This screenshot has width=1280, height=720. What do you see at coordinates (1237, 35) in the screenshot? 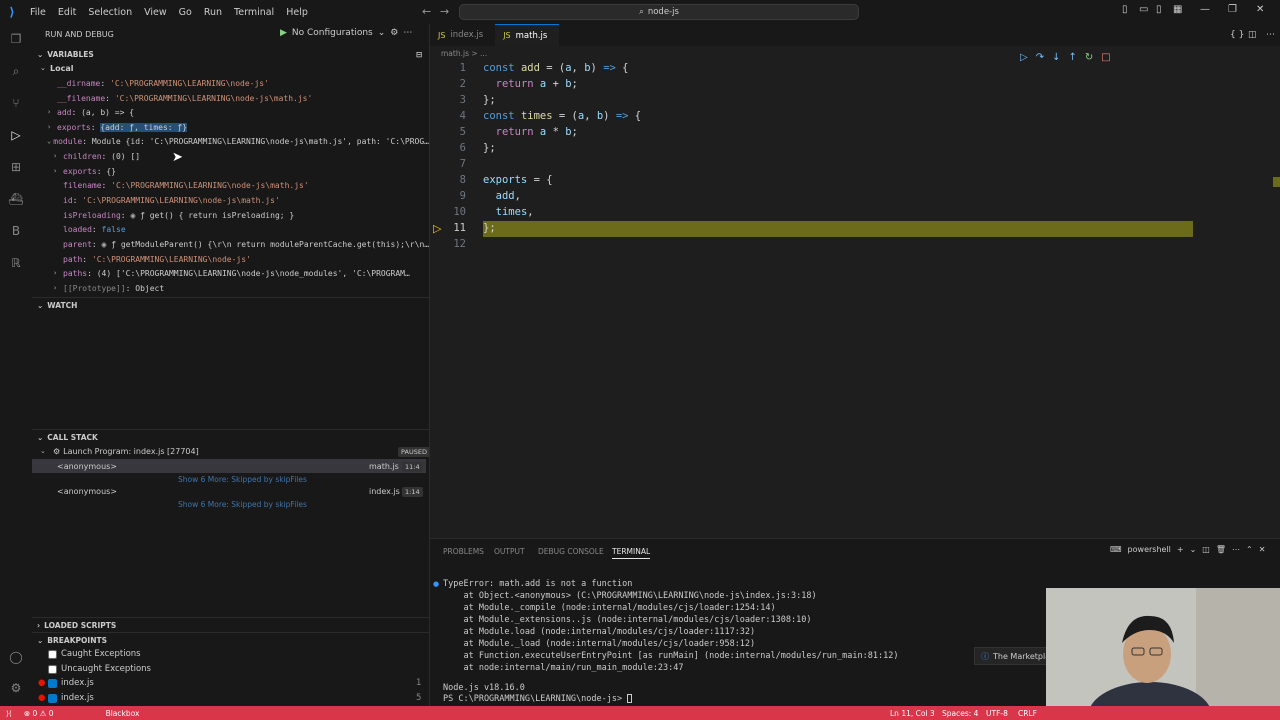
I see `open-changes-icon: { }` at bounding box center [1237, 35].